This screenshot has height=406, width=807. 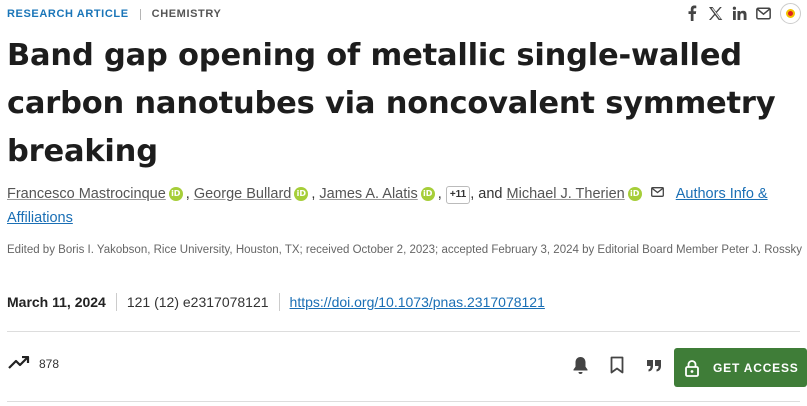 I want to click on facebook-icon, so click(x=691, y=13).